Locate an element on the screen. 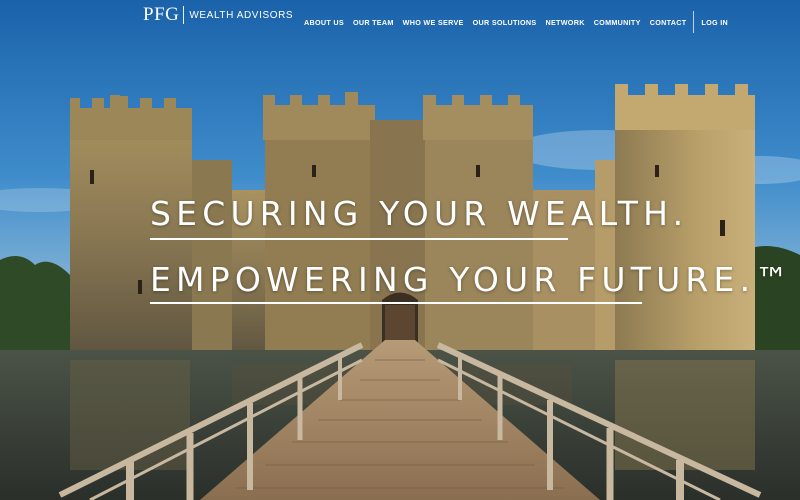 The image size is (800, 500). nav-network: NETWORK is located at coordinates (564, 22).